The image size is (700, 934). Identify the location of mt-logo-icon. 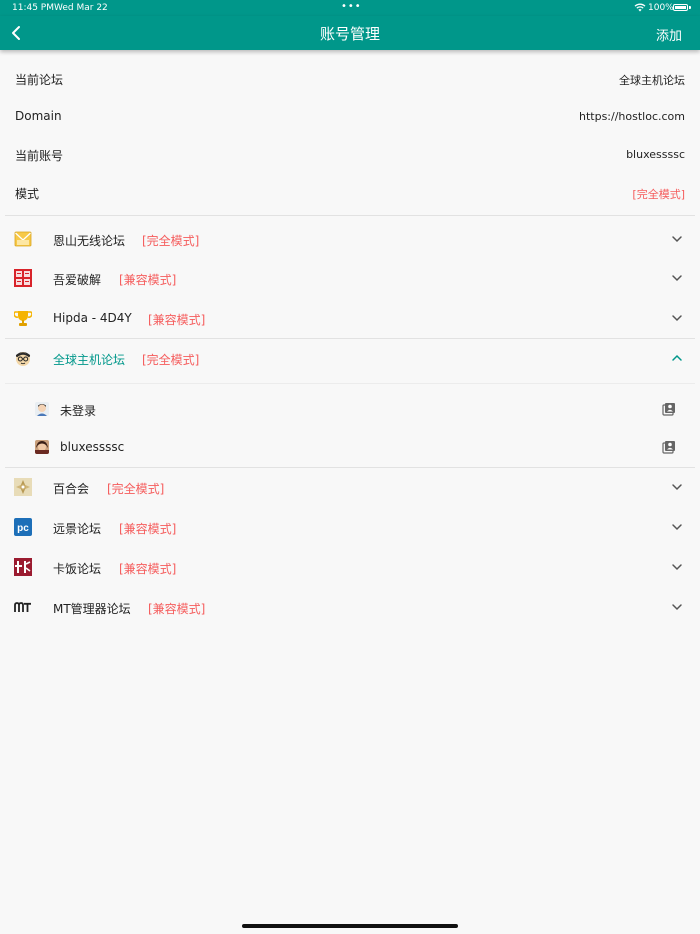
(22, 607).